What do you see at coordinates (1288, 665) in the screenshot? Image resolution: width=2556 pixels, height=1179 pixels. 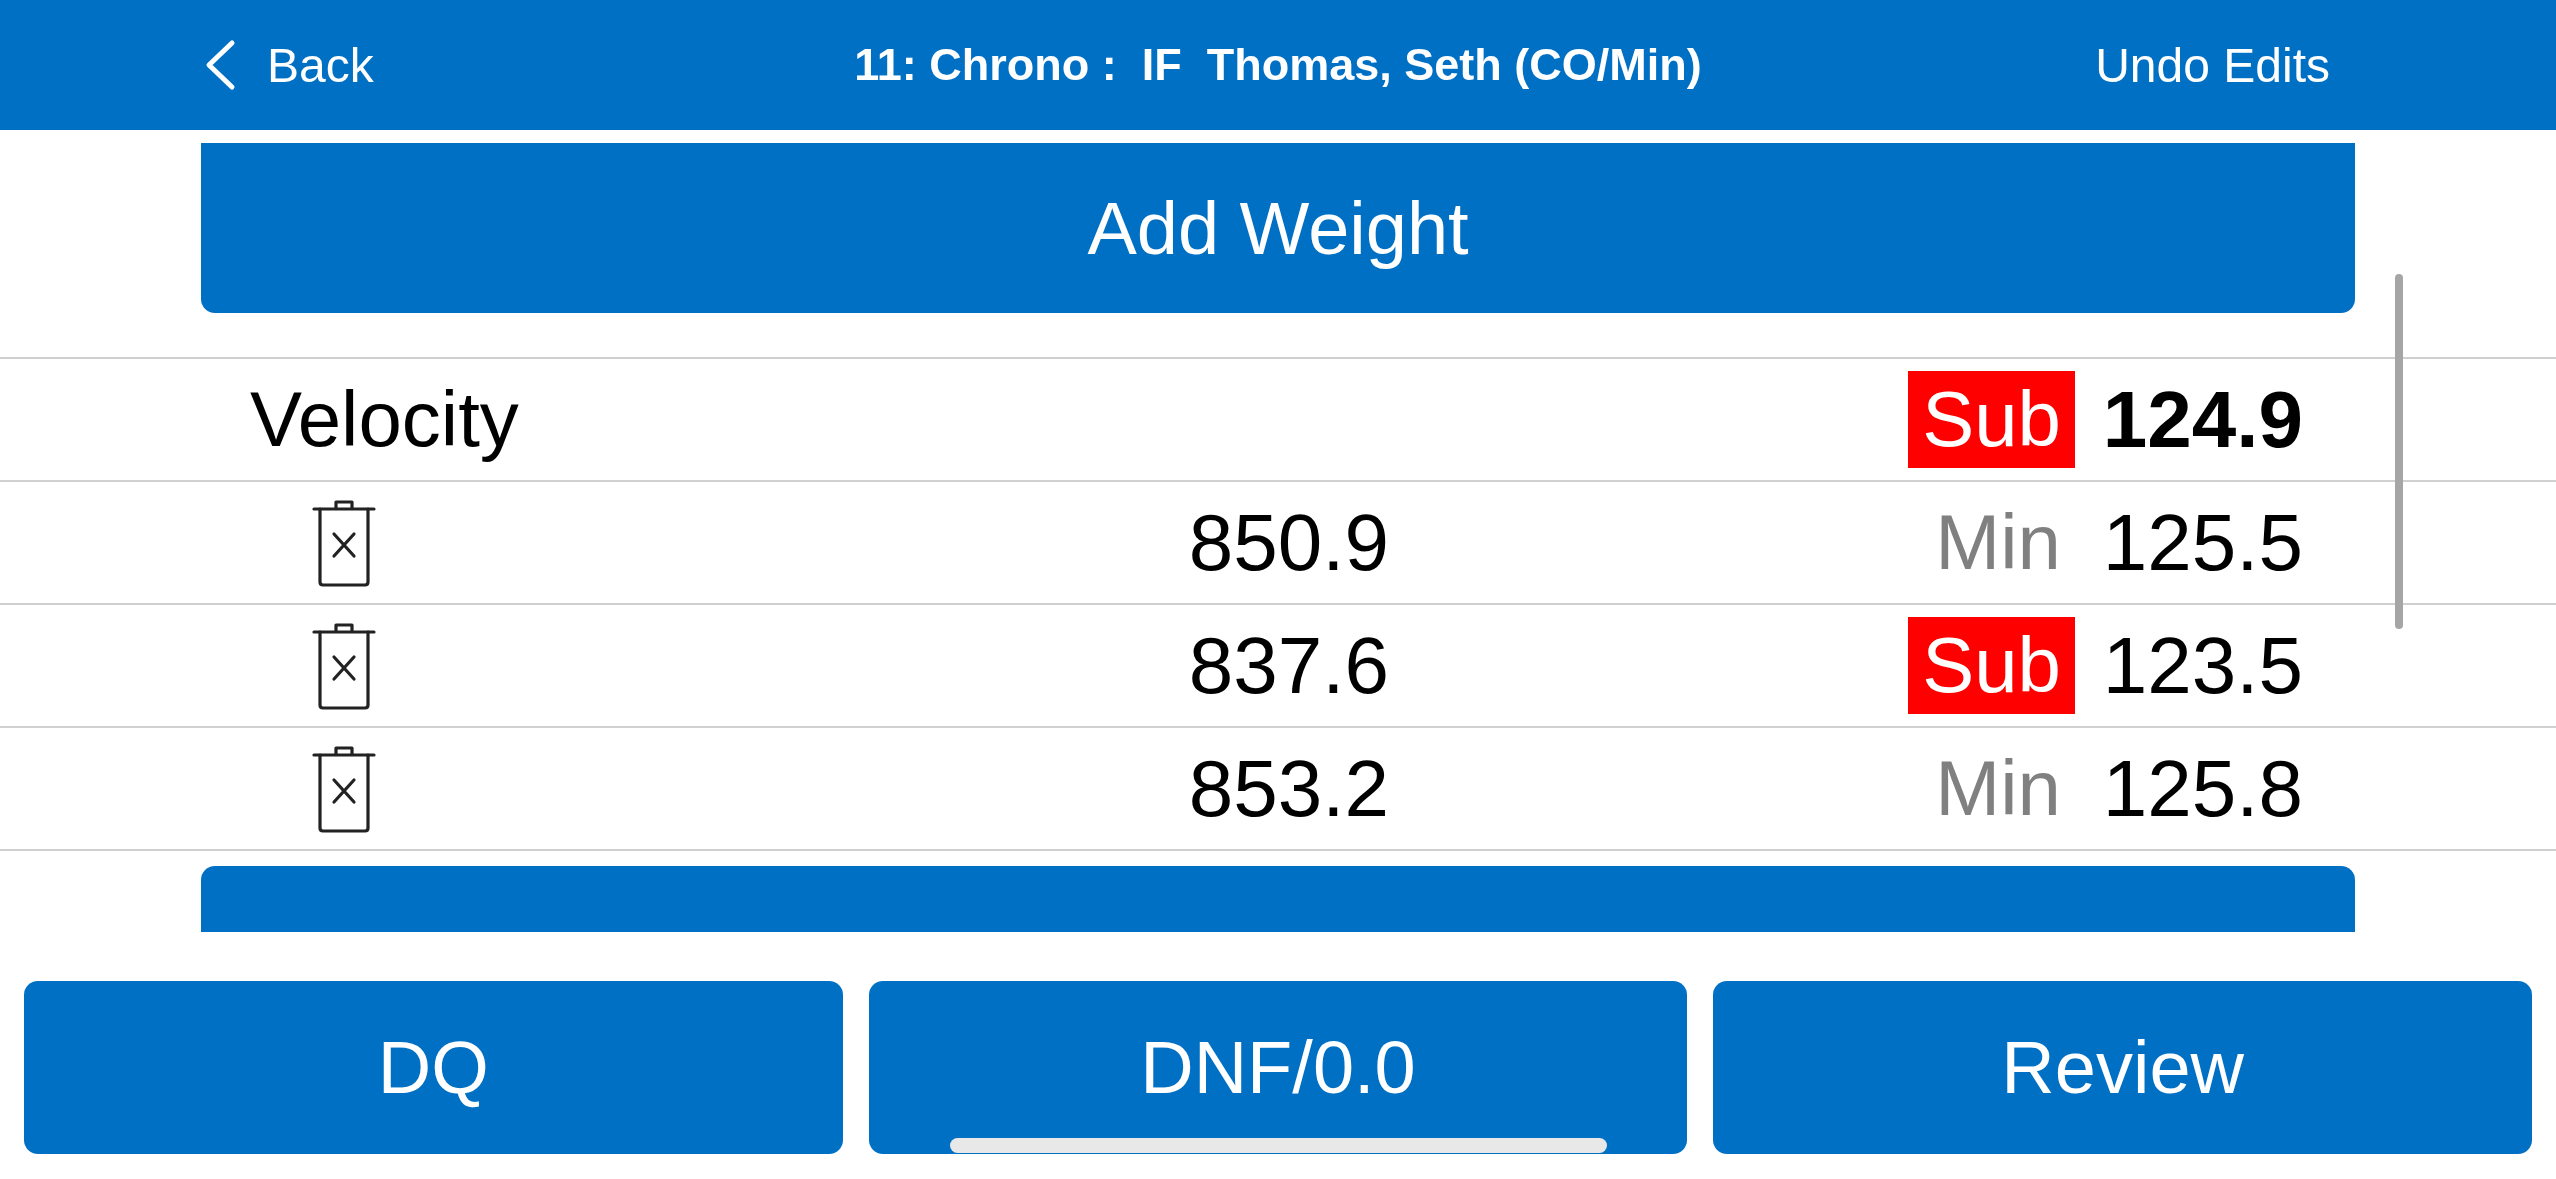 I see `velocity-reading: 837.6` at bounding box center [1288, 665].